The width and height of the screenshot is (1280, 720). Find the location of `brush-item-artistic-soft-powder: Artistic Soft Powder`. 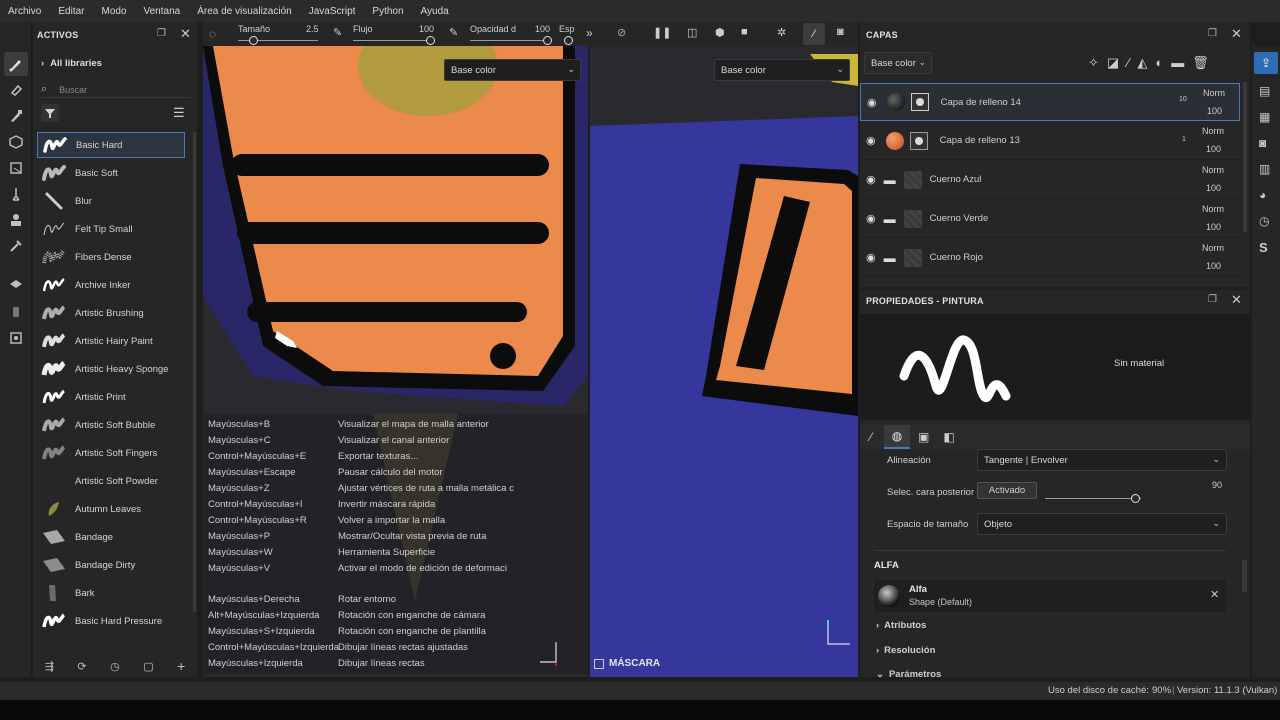

brush-item-artistic-soft-powder: Artistic Soft Powder is located at coordinates (111, 481).